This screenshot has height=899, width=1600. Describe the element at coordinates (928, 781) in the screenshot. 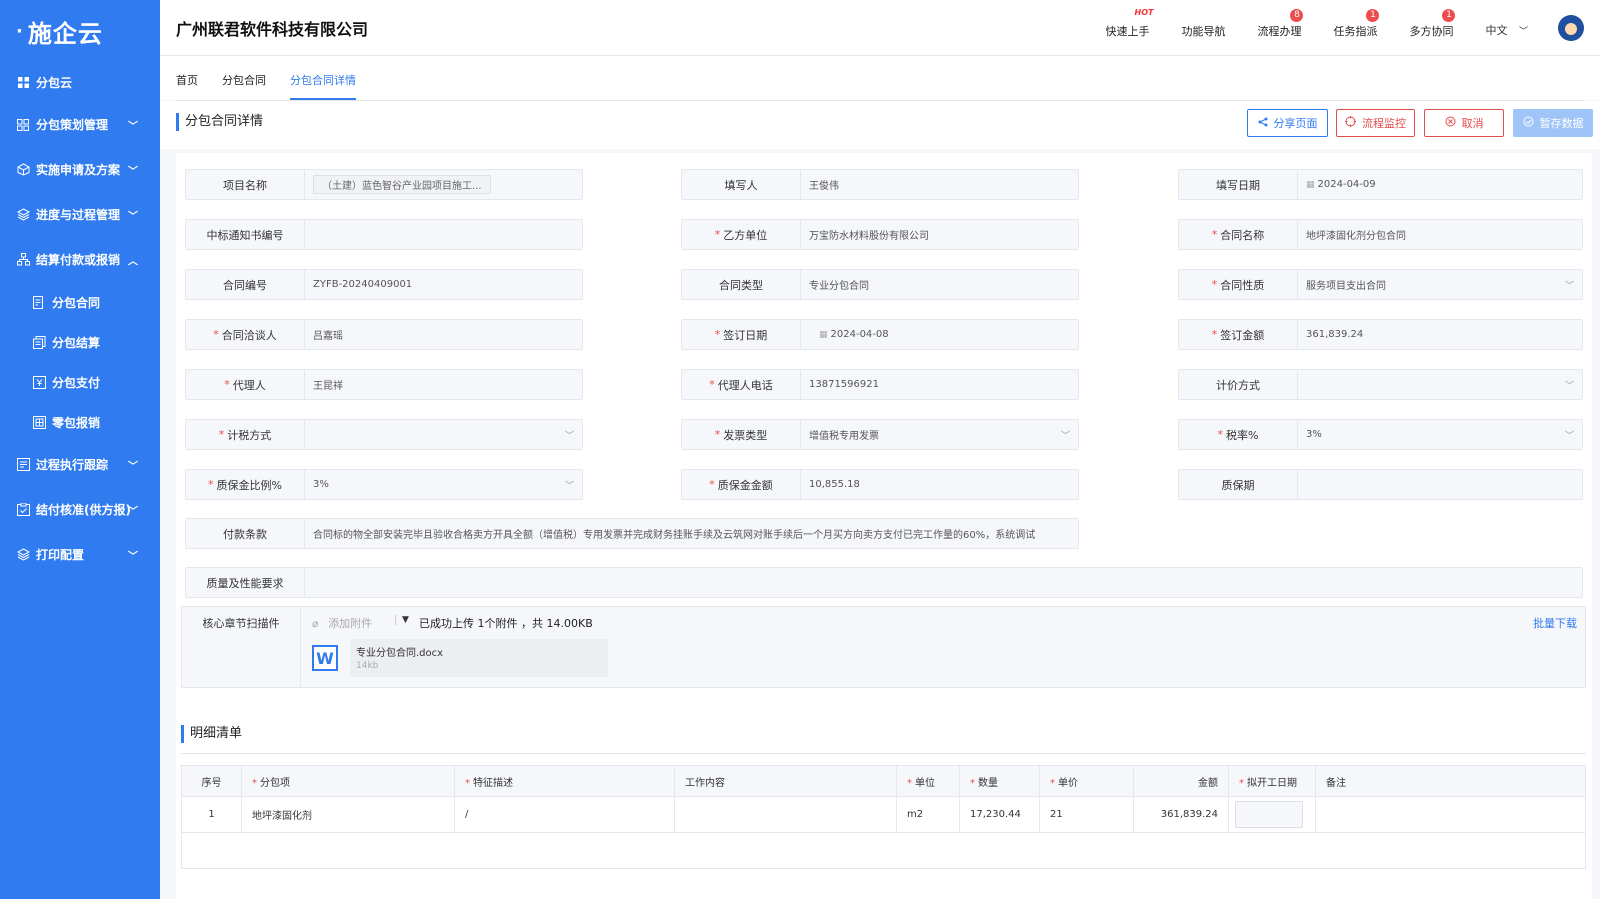

I see `col-unit: * 单位` at that location.